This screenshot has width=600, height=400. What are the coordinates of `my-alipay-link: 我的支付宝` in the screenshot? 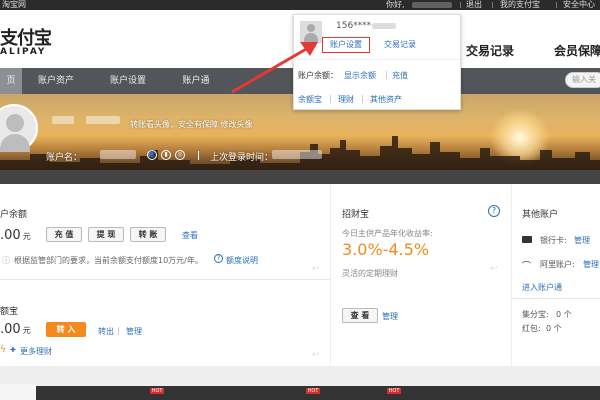 It's located at (520, 5).